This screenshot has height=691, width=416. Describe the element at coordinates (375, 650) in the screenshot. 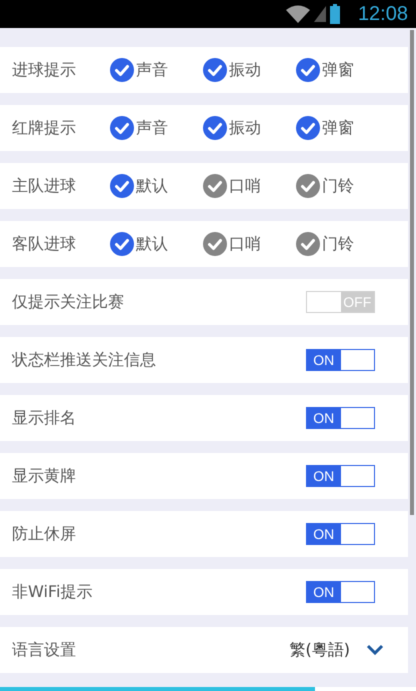

I see `chevron-down-icon` at that location.